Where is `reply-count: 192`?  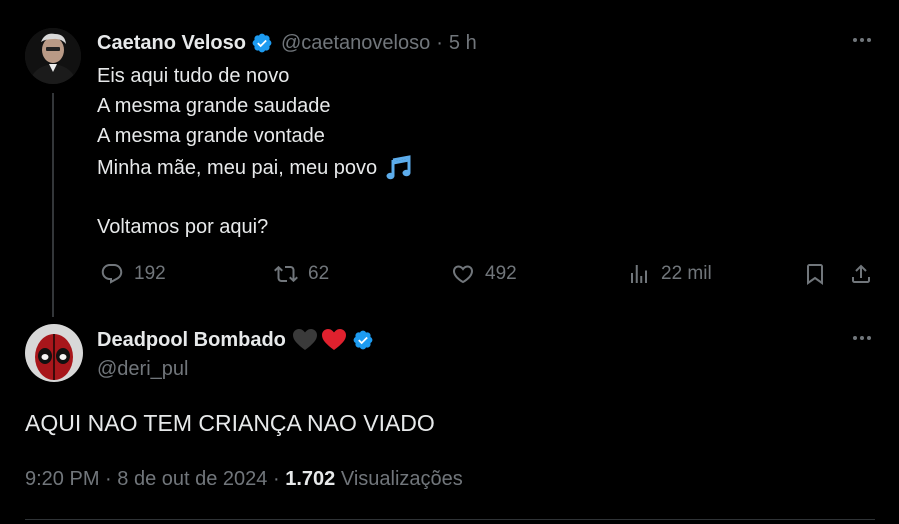
reply-count: 192 is located at coordinates (150, 273).